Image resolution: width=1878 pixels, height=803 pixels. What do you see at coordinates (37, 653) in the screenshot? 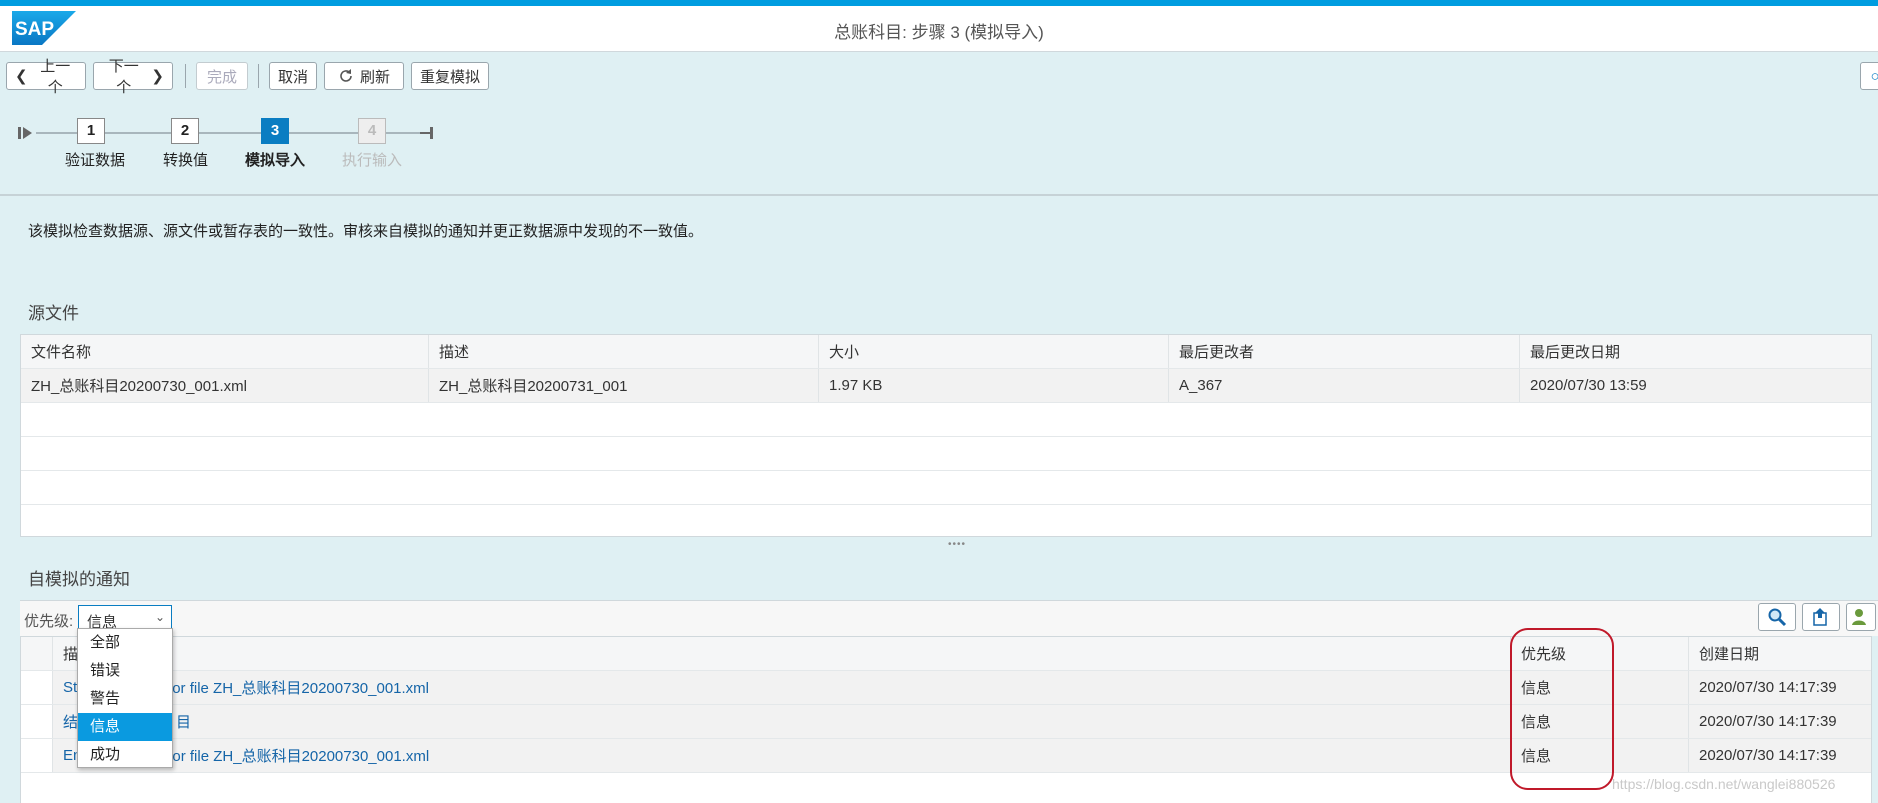
I see `row-selector-header` at bounding box center [37, 653].